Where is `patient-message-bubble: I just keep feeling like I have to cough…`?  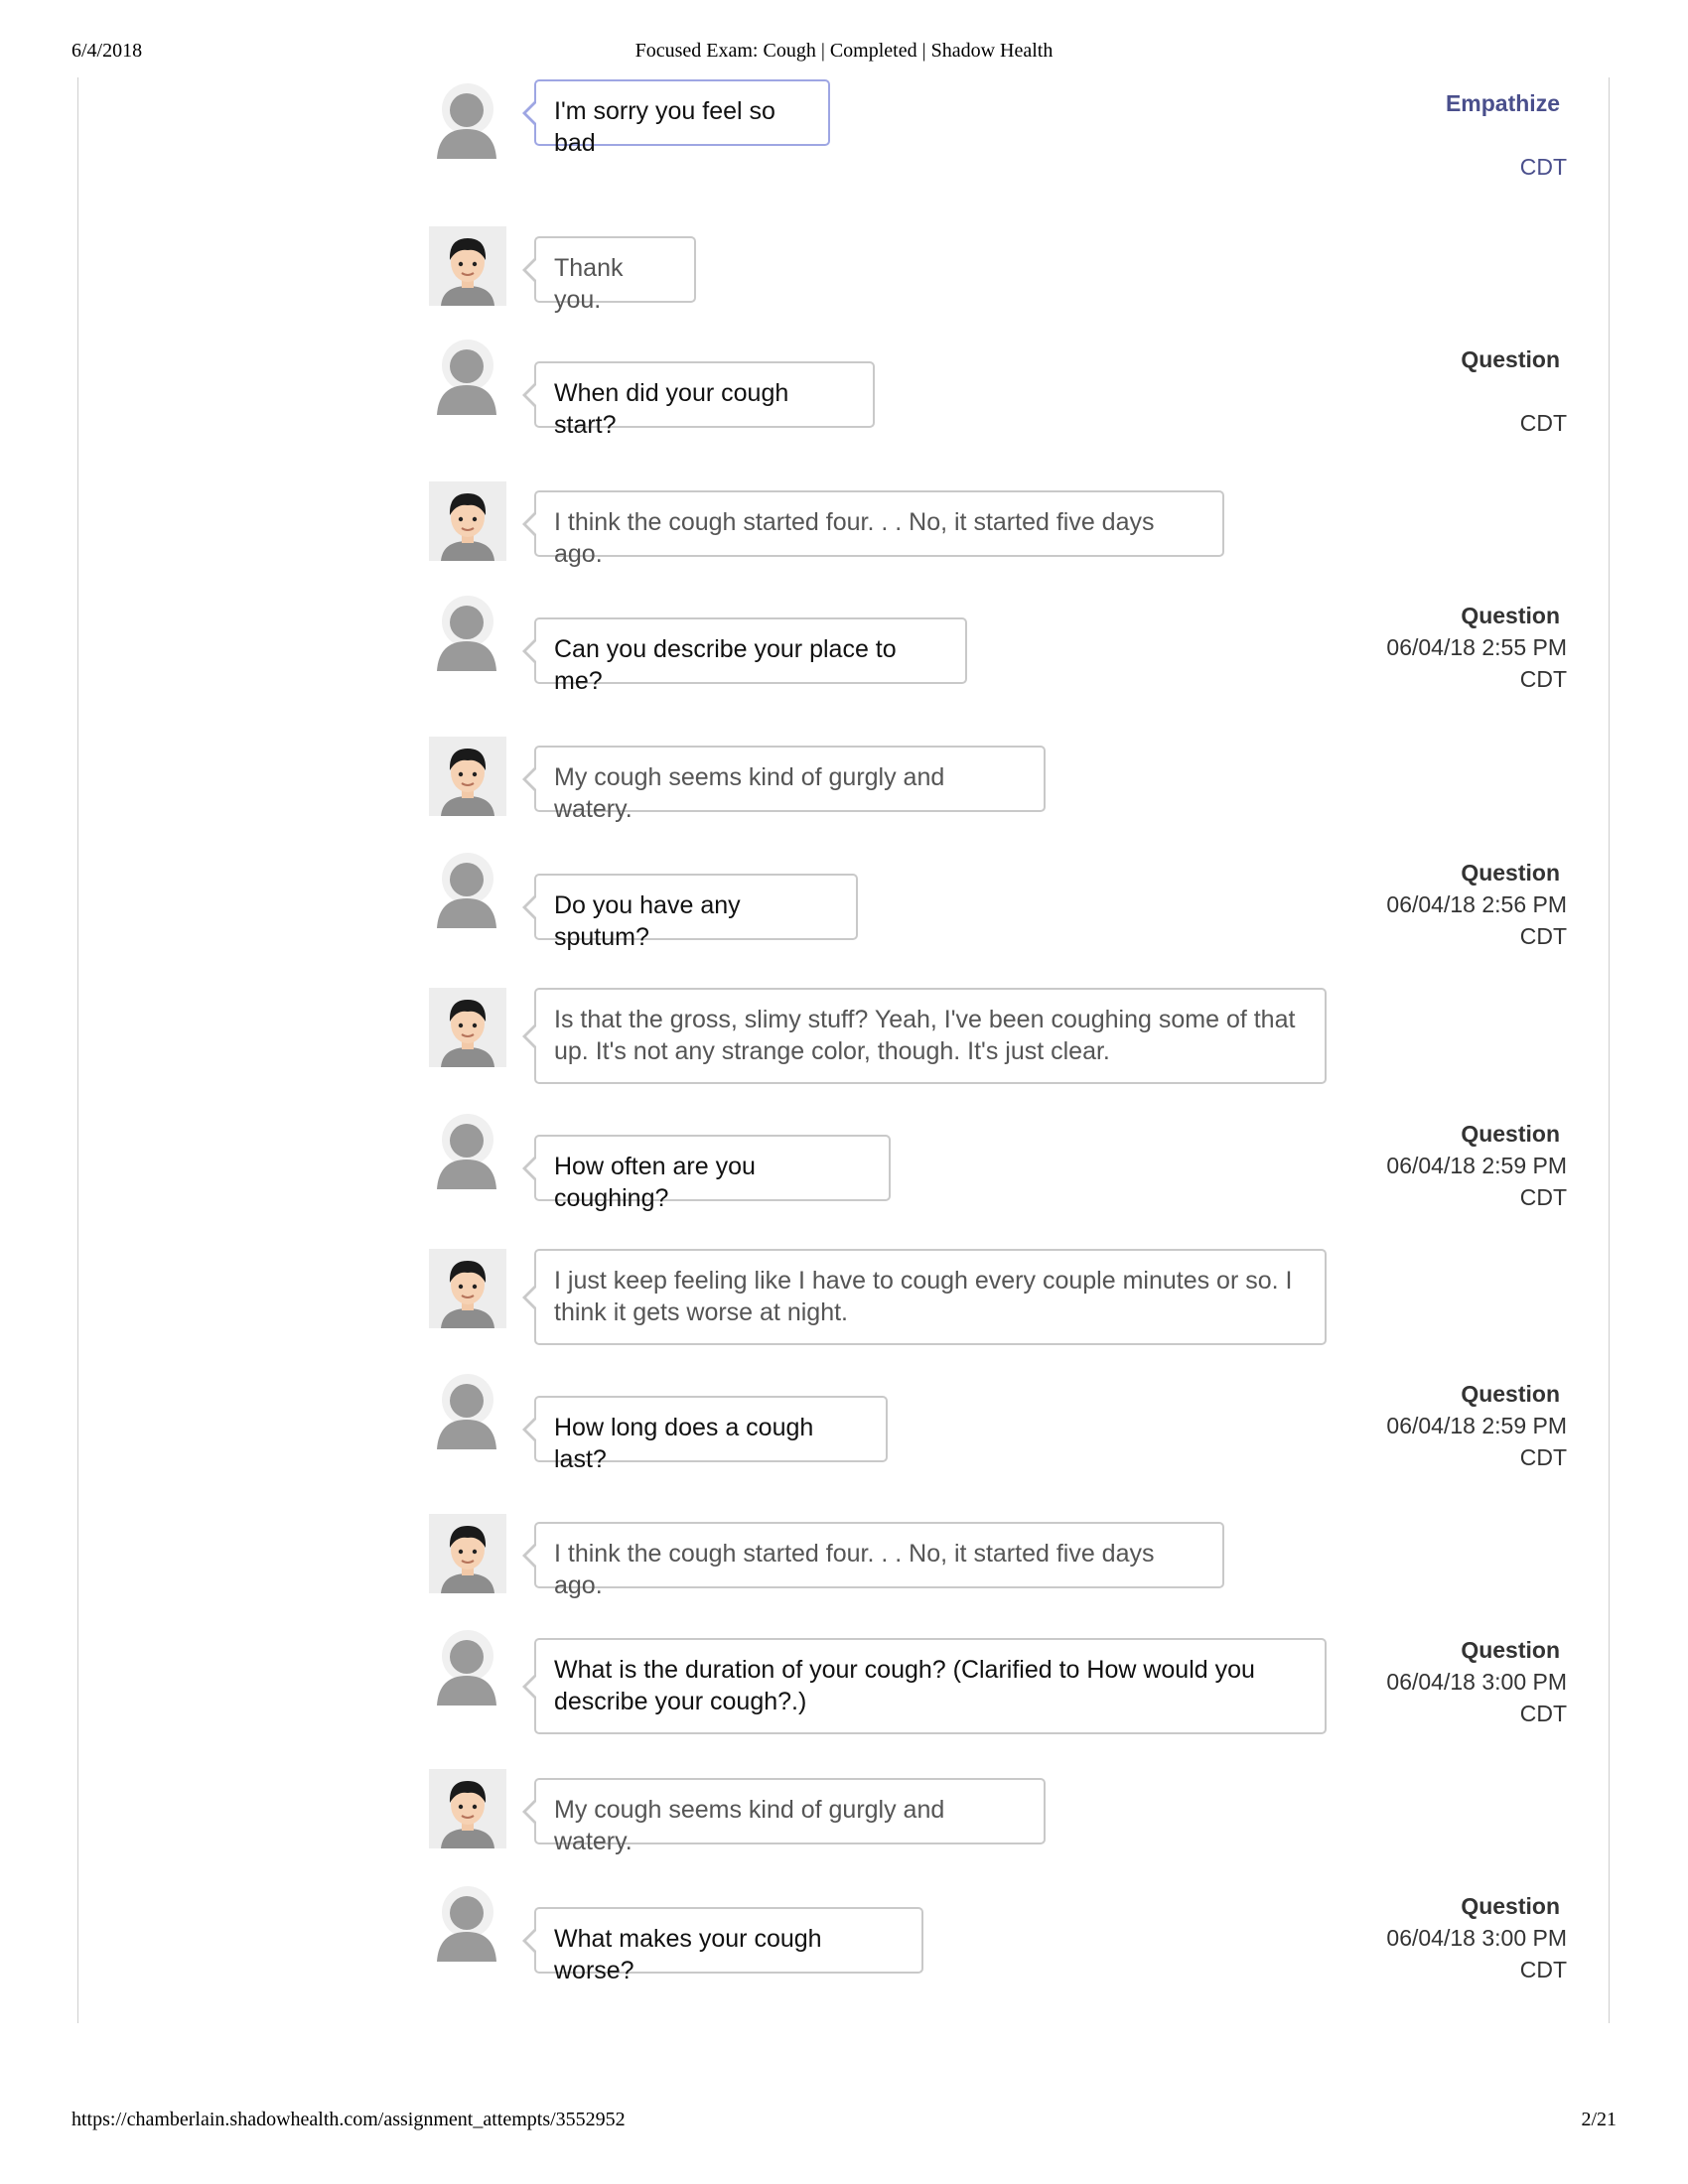 patient-message-bubble: I just keep feeling like I have to cough… is located at coordinates (924, 1297).